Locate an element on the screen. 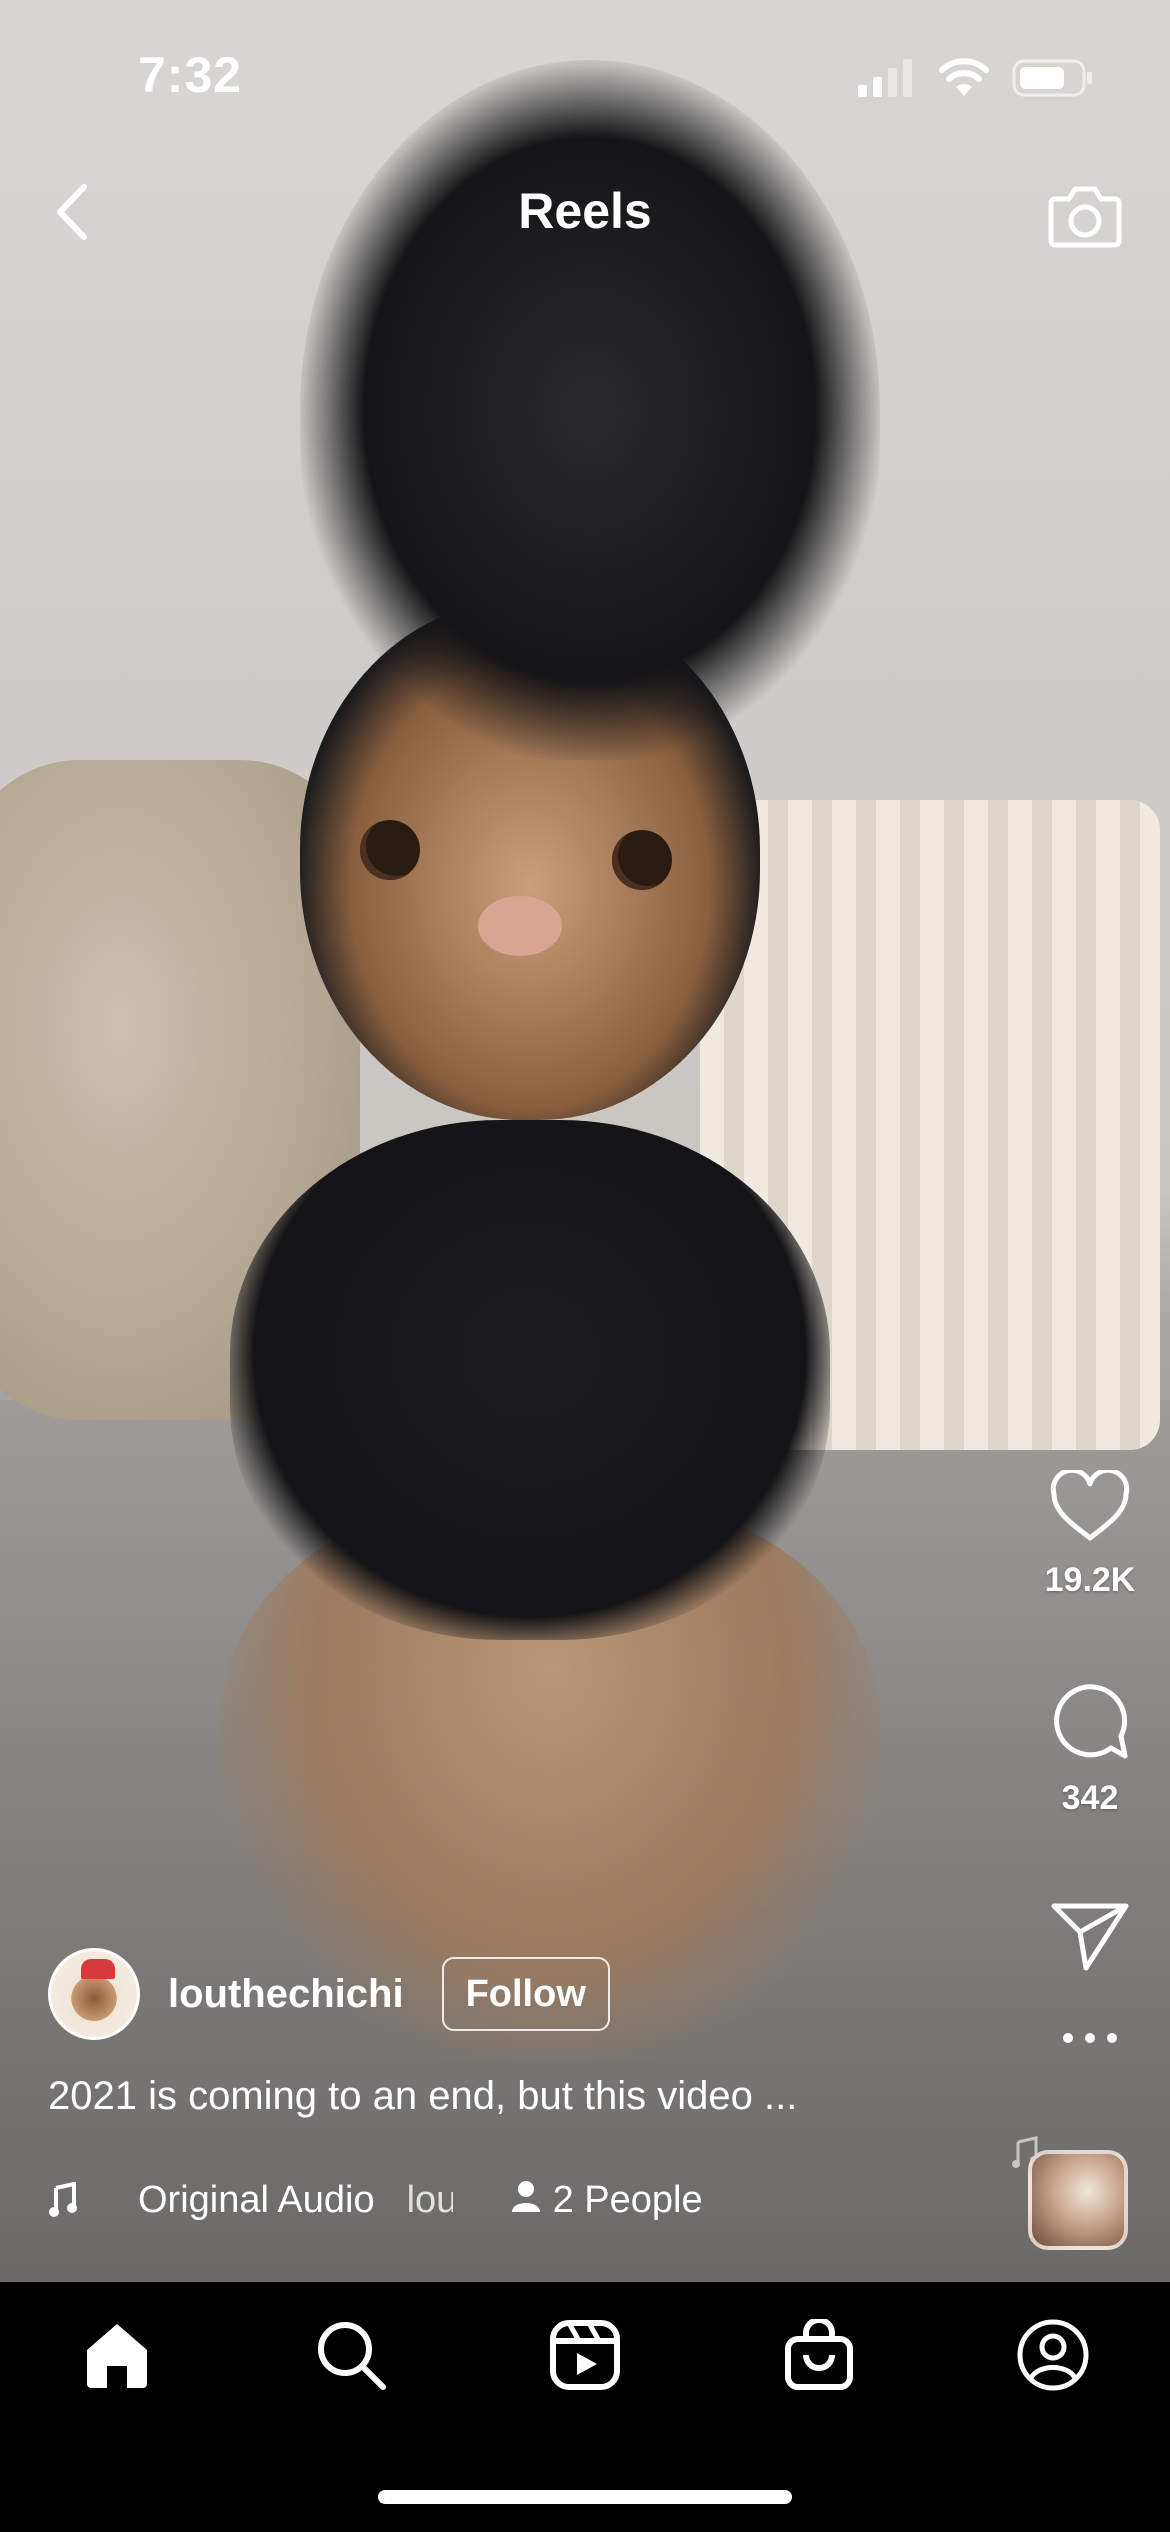 Image resolution: width=1170 pixels, height=2532 pixels. avatar is located at coordinates (94, 1994).